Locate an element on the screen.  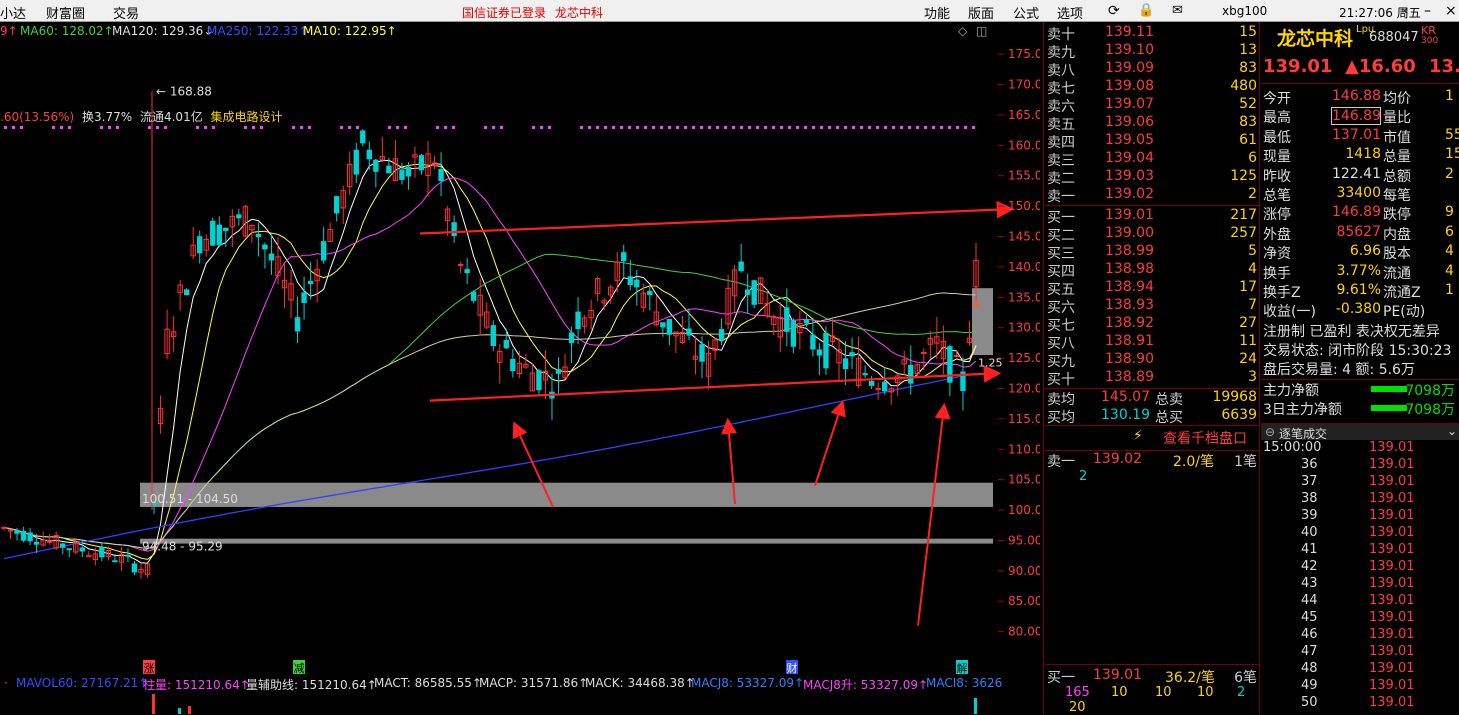
mail-icon: ✉ is located at coordinates (1177, 10).